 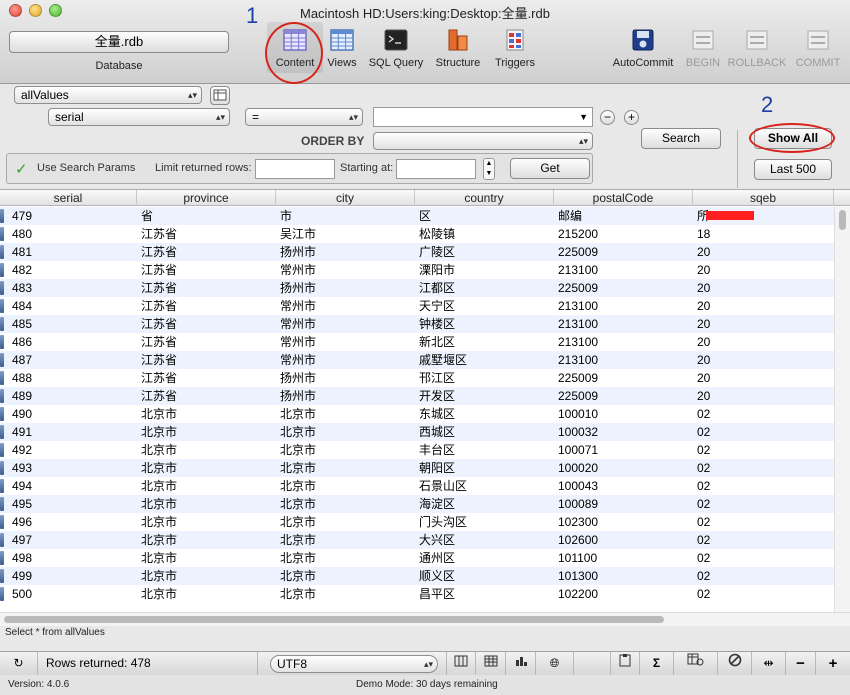 I want to click on horizontal-scroll-thumb, so click(x=334, y=619).